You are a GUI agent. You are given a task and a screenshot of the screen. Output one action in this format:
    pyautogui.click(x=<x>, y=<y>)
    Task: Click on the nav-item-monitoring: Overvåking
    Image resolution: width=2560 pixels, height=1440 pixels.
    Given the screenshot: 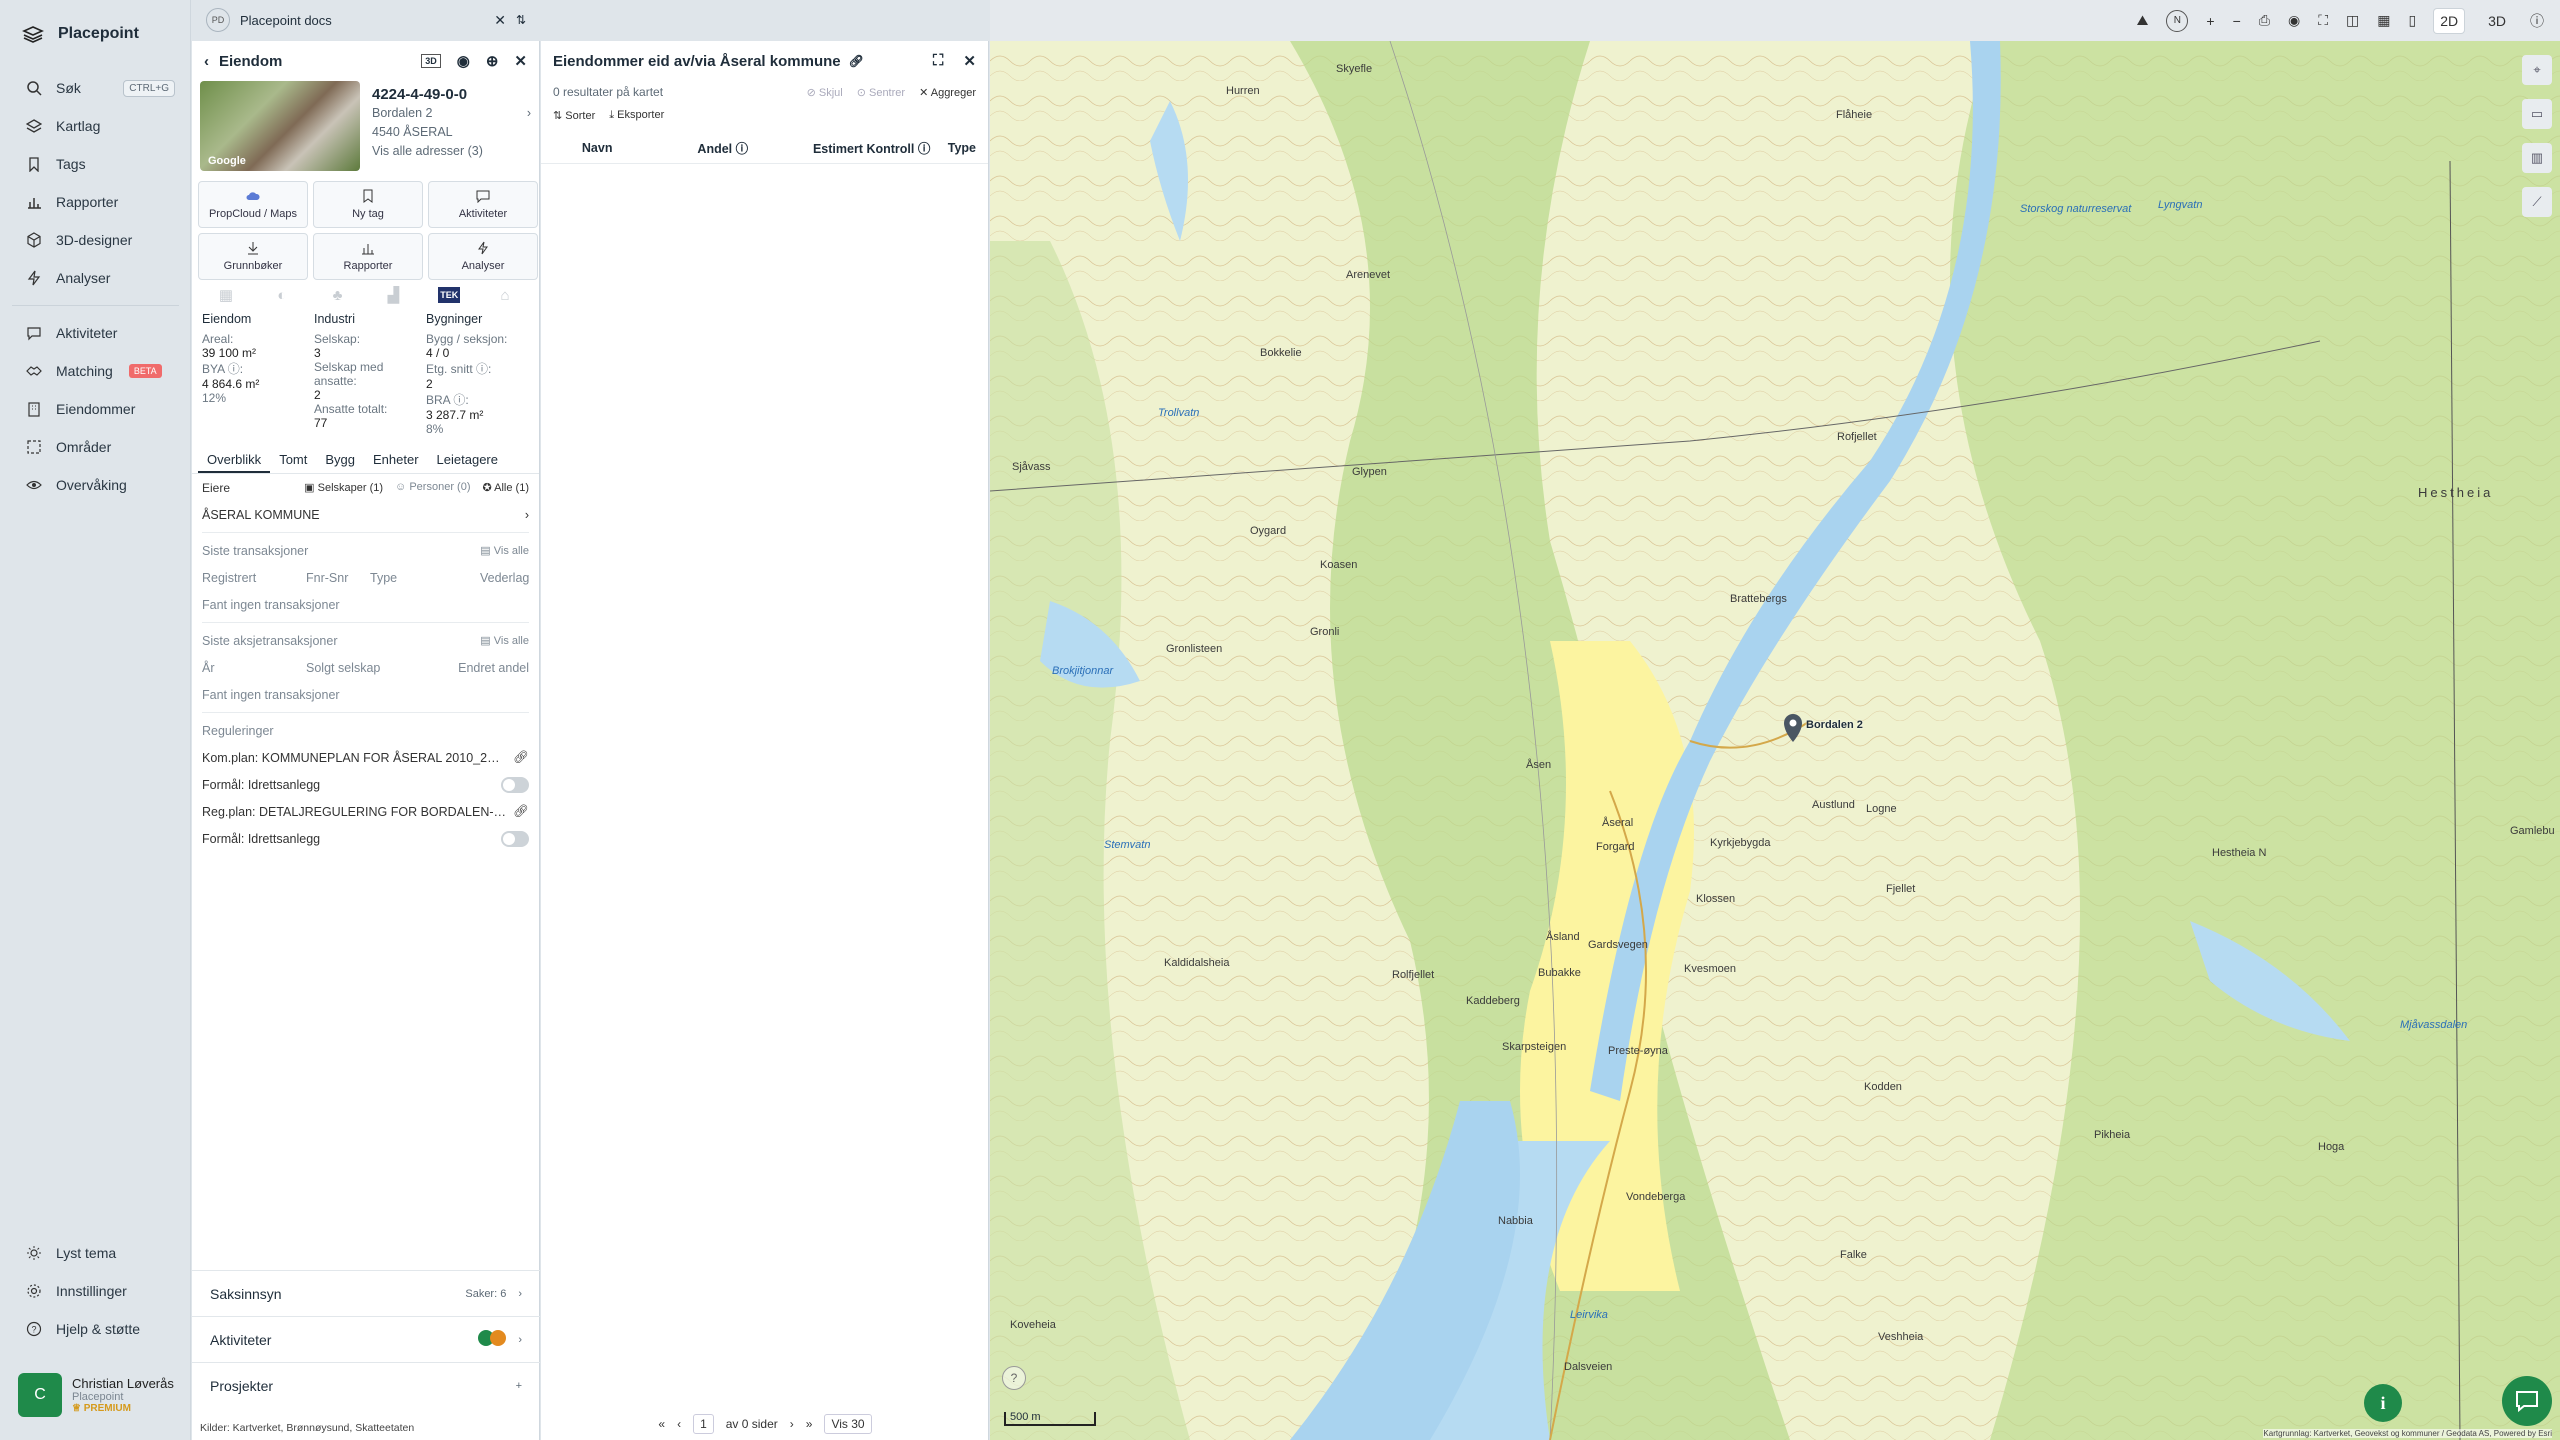 What is the action you would take?
    pyautogui.click(x=95, y=485)
    